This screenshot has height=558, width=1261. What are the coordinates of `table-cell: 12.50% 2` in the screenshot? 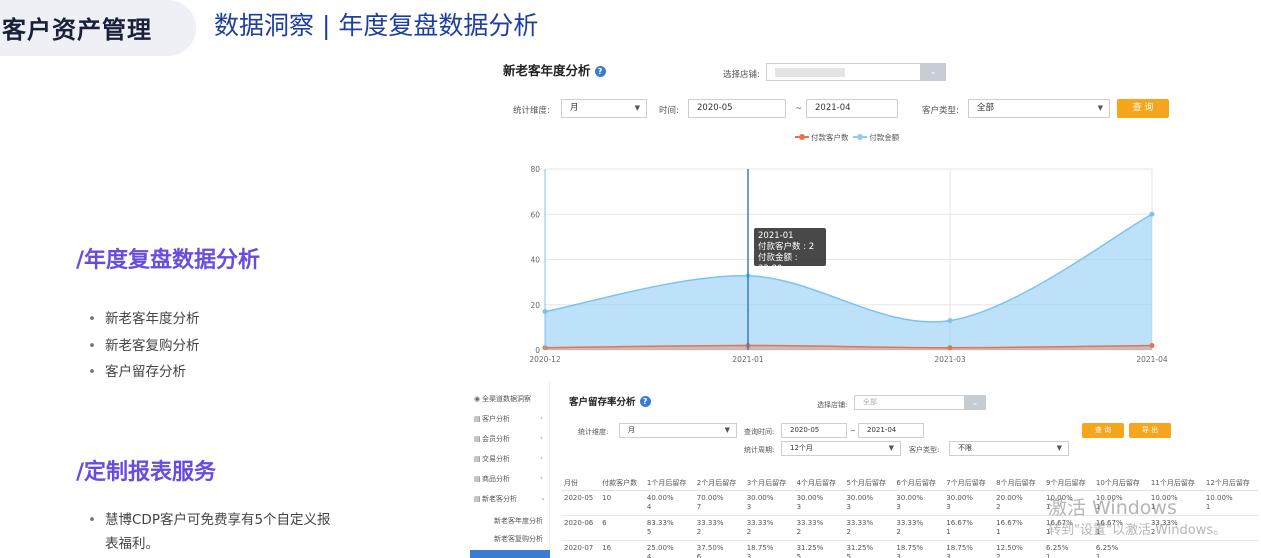 It's located at (1019, 549).